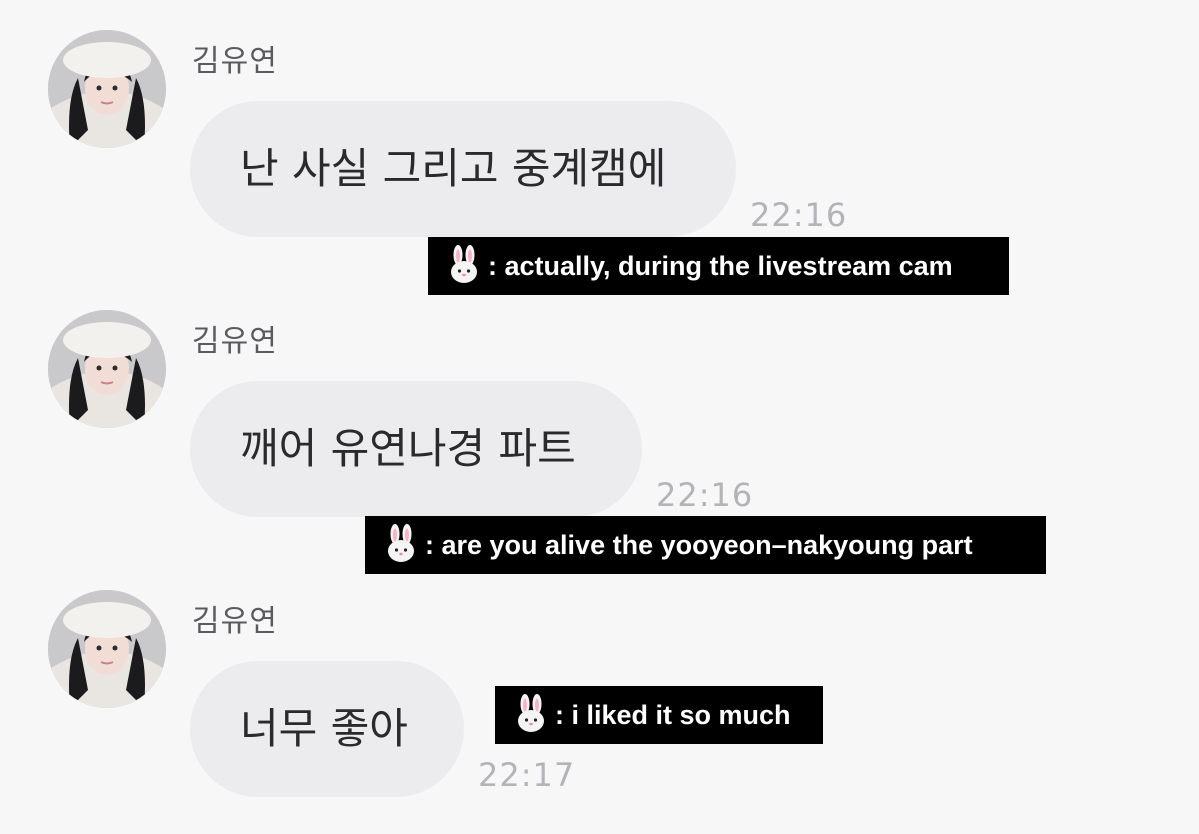 This screenshot has width=1199, height=834. I want to click on caption-text: : i liked it so much, so click(673, 715).